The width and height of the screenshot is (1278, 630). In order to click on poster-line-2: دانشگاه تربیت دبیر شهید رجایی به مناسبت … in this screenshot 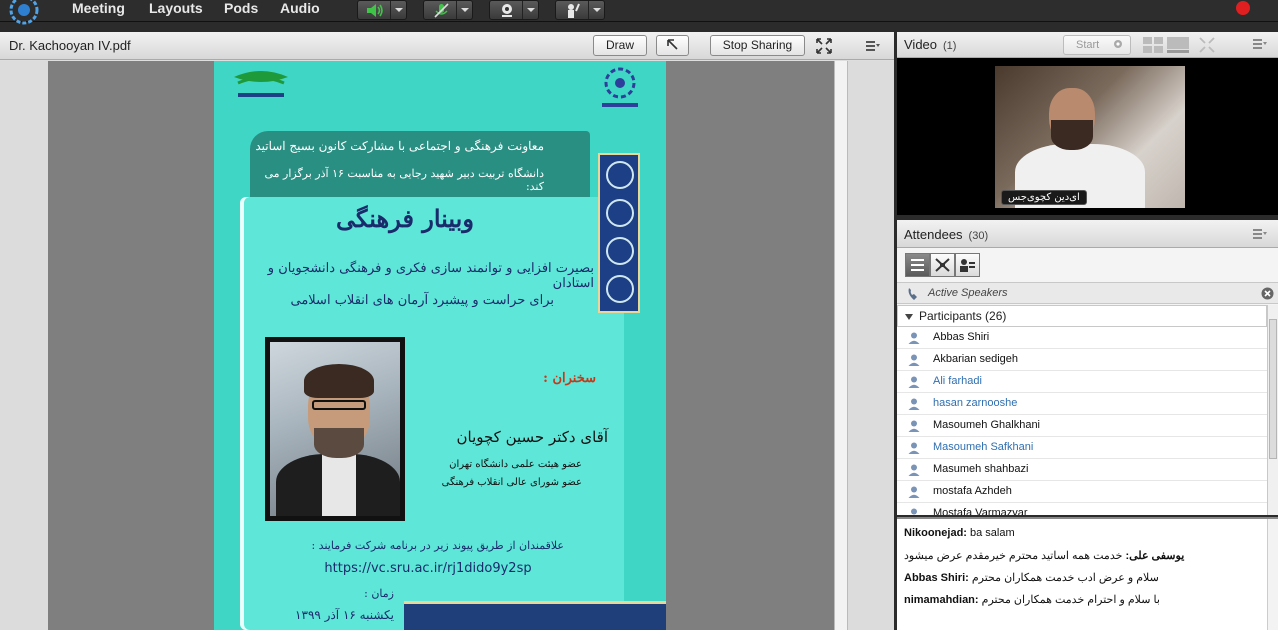, I will do `click(404, 180)`.